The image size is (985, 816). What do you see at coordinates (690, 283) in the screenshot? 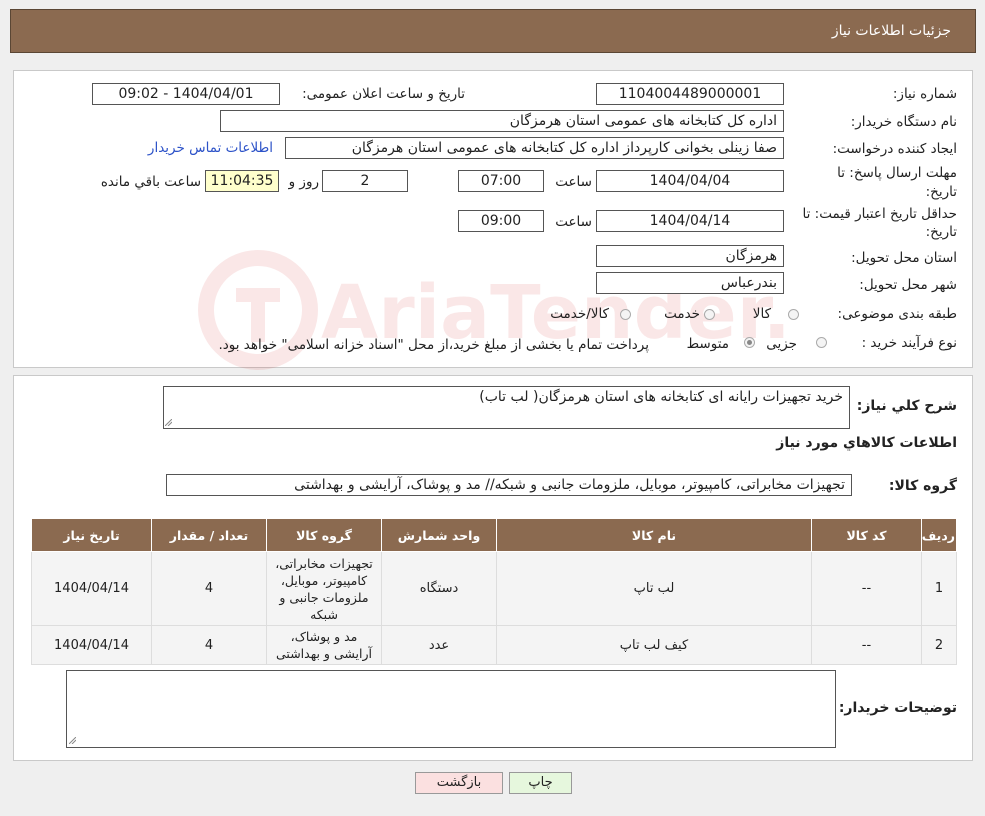
I see `city-field: بندرعباس` at bounding box center [690, 283].